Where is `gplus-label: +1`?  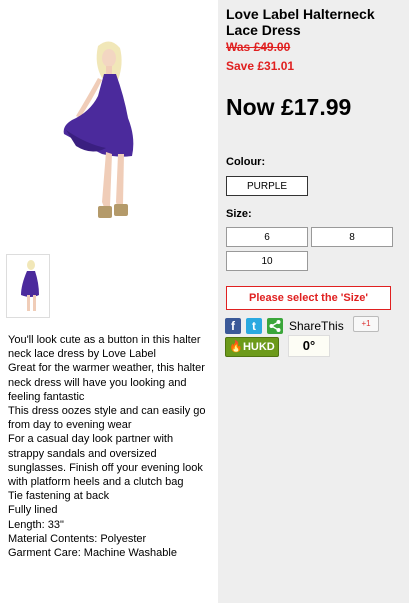
gplus-label: +1 is located at coordinates (366, 323).